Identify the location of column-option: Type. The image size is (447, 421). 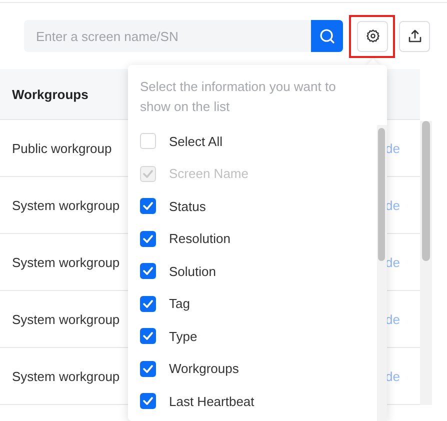
(258, 336).